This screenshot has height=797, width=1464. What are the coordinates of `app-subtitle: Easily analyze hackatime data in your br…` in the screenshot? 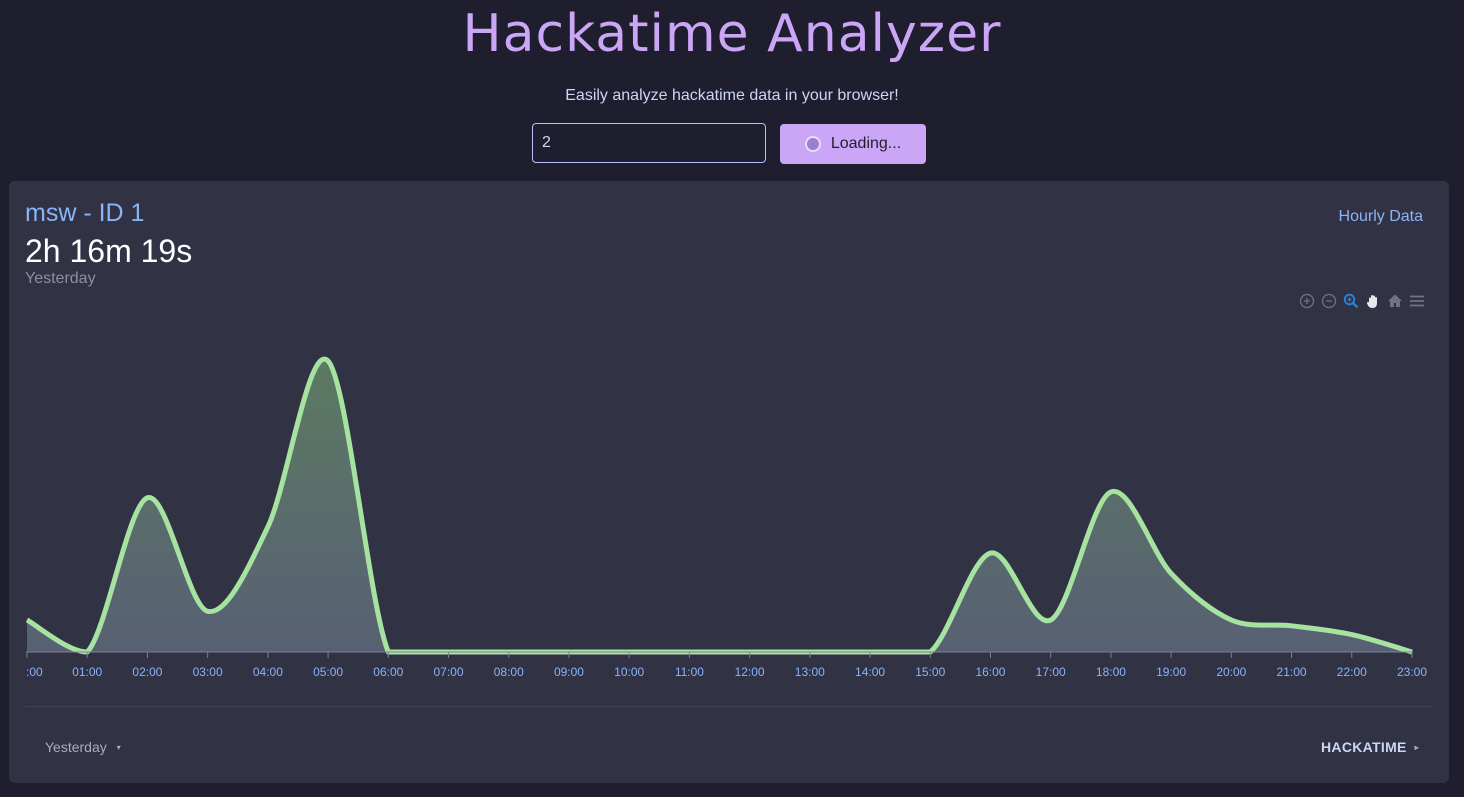 It's located at (732, 95).